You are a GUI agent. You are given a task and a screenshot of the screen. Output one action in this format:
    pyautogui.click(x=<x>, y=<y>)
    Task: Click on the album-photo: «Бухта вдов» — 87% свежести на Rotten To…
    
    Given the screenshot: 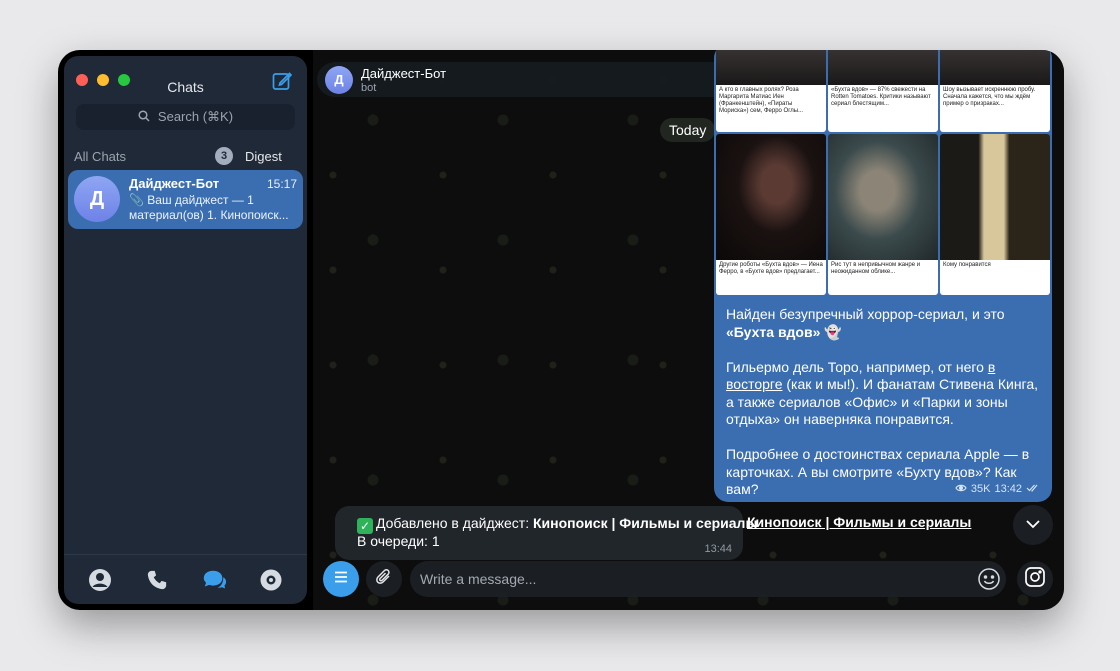 What is the action you would take?
    pyautogui.click(x=883, y=91)
    